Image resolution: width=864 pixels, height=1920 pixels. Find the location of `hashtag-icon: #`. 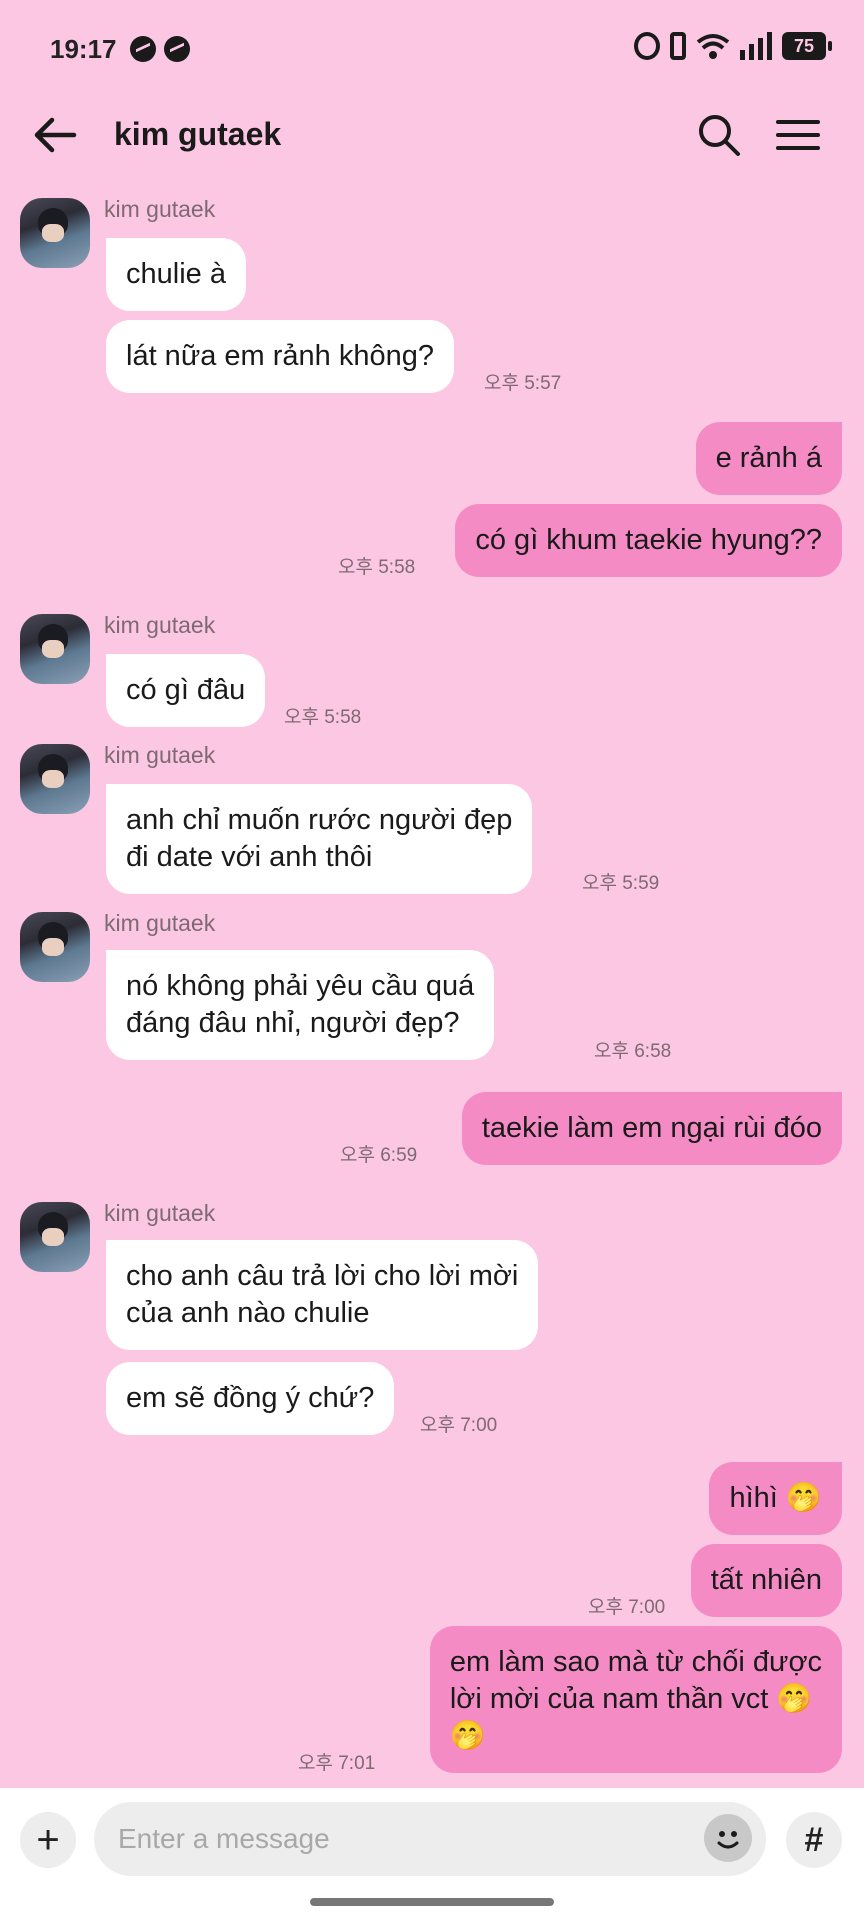

hashtag-icon: # is located at coordinates (814, 1840).